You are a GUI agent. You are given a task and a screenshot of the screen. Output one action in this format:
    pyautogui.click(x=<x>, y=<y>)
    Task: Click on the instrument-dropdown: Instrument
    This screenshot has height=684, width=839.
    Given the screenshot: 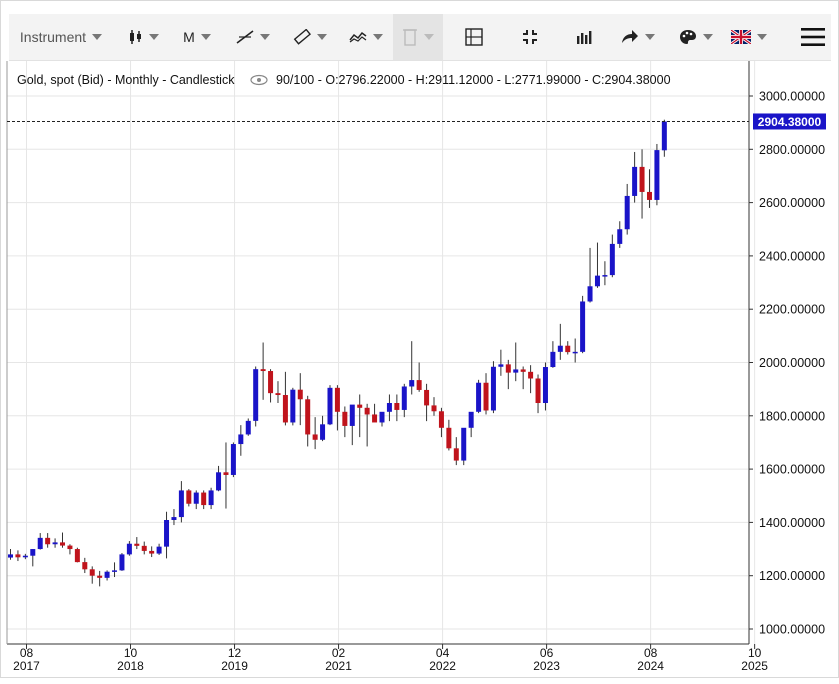 What is the action you would take?
    pyautogui.click(x=61, y=37)
    